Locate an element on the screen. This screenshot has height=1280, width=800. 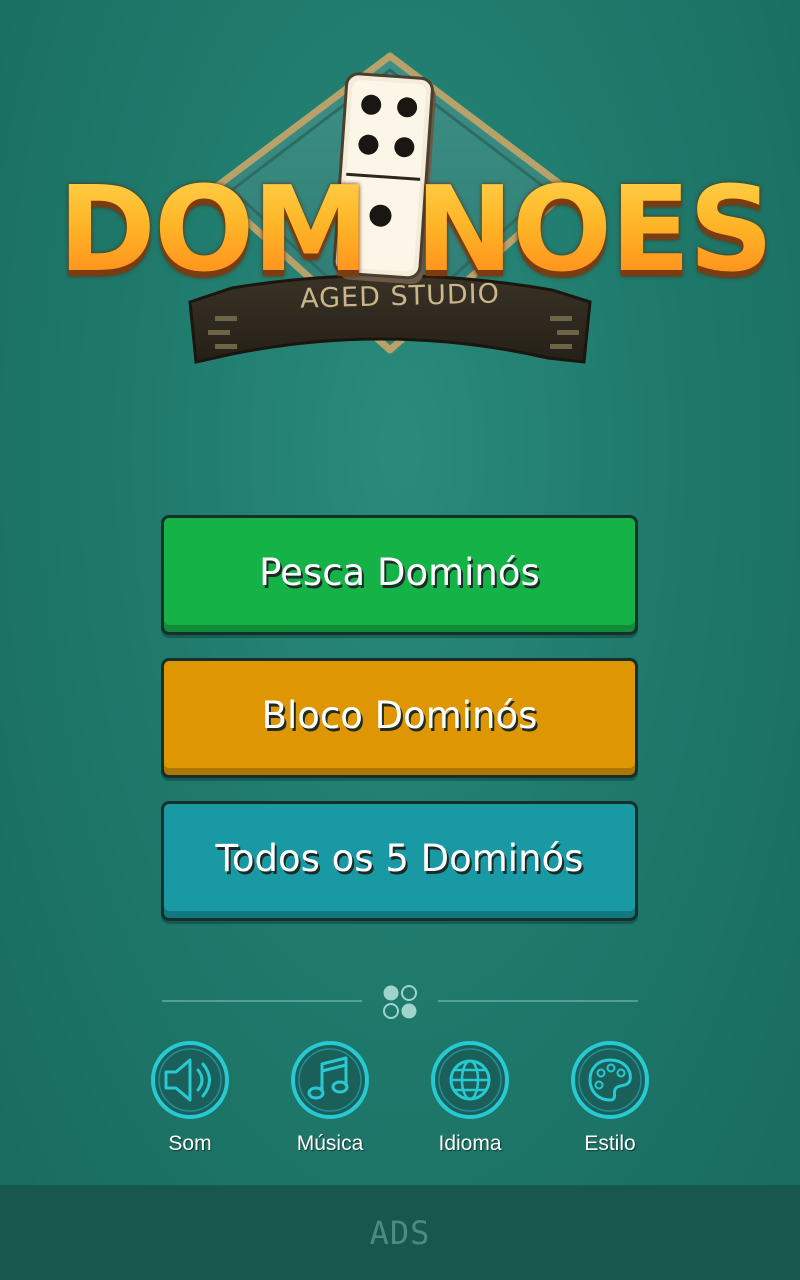
ads-banner: ADS is located at coordinates (400, 1232).